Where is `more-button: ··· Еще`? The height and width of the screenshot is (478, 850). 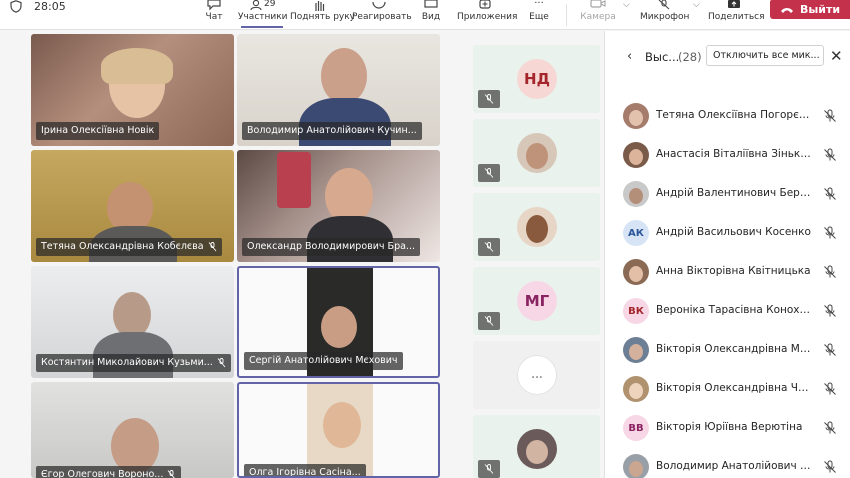
more-button: ··· Еще is located at coordinates (539, 15).